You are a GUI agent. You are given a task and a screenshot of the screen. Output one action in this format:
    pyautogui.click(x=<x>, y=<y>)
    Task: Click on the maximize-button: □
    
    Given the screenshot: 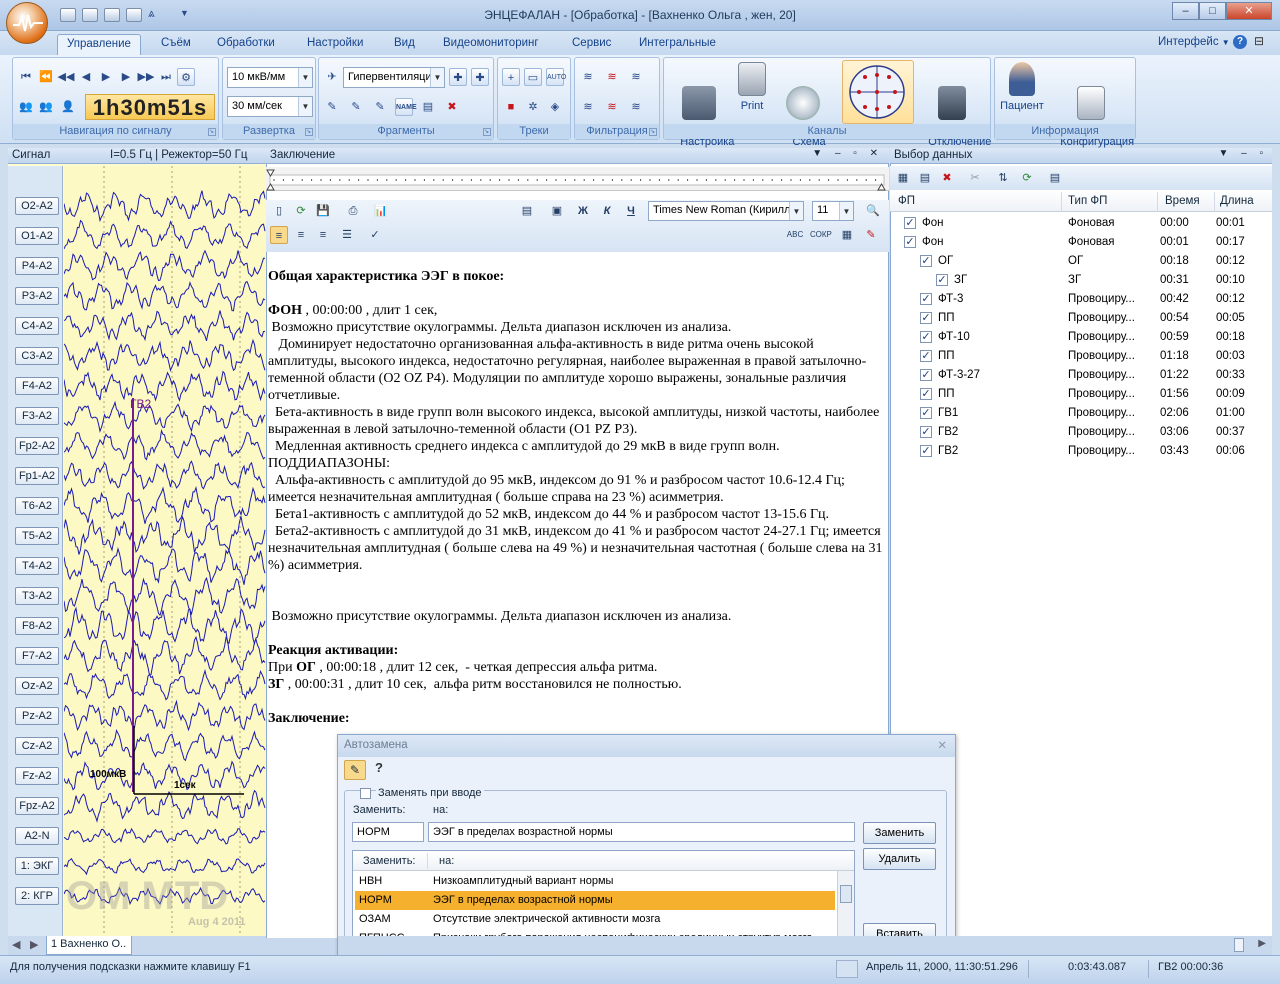 What is the action you would take?
    pyautogui.click(x=1212, y=11)
    